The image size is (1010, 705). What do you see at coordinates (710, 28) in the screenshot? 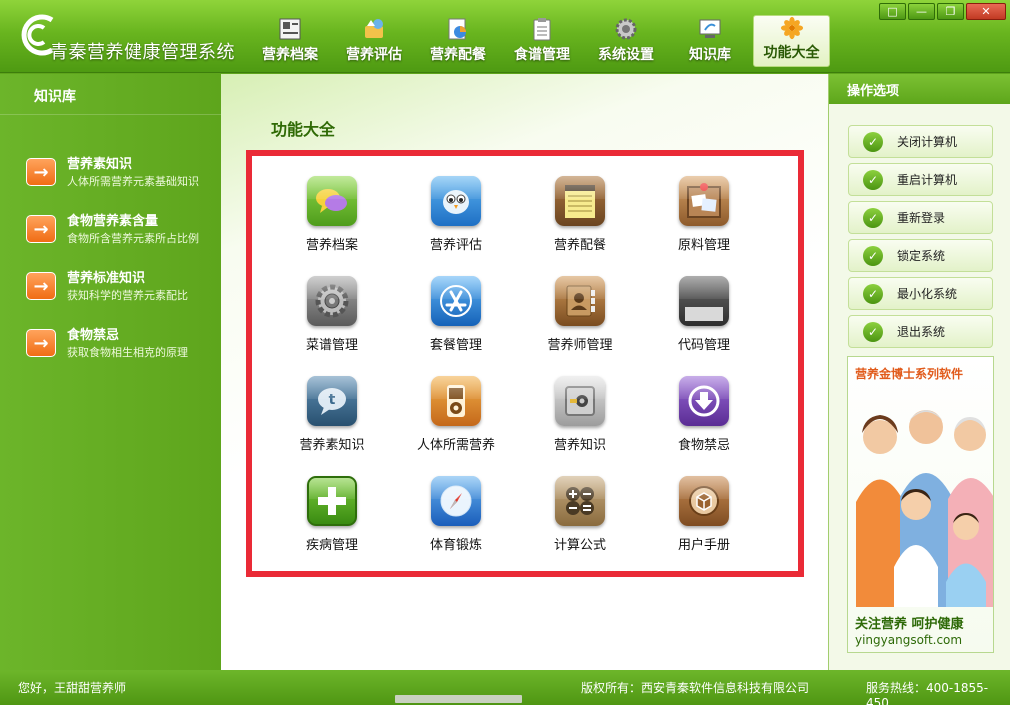
I see `knowledge-icon` at bounding box center [710, 28].